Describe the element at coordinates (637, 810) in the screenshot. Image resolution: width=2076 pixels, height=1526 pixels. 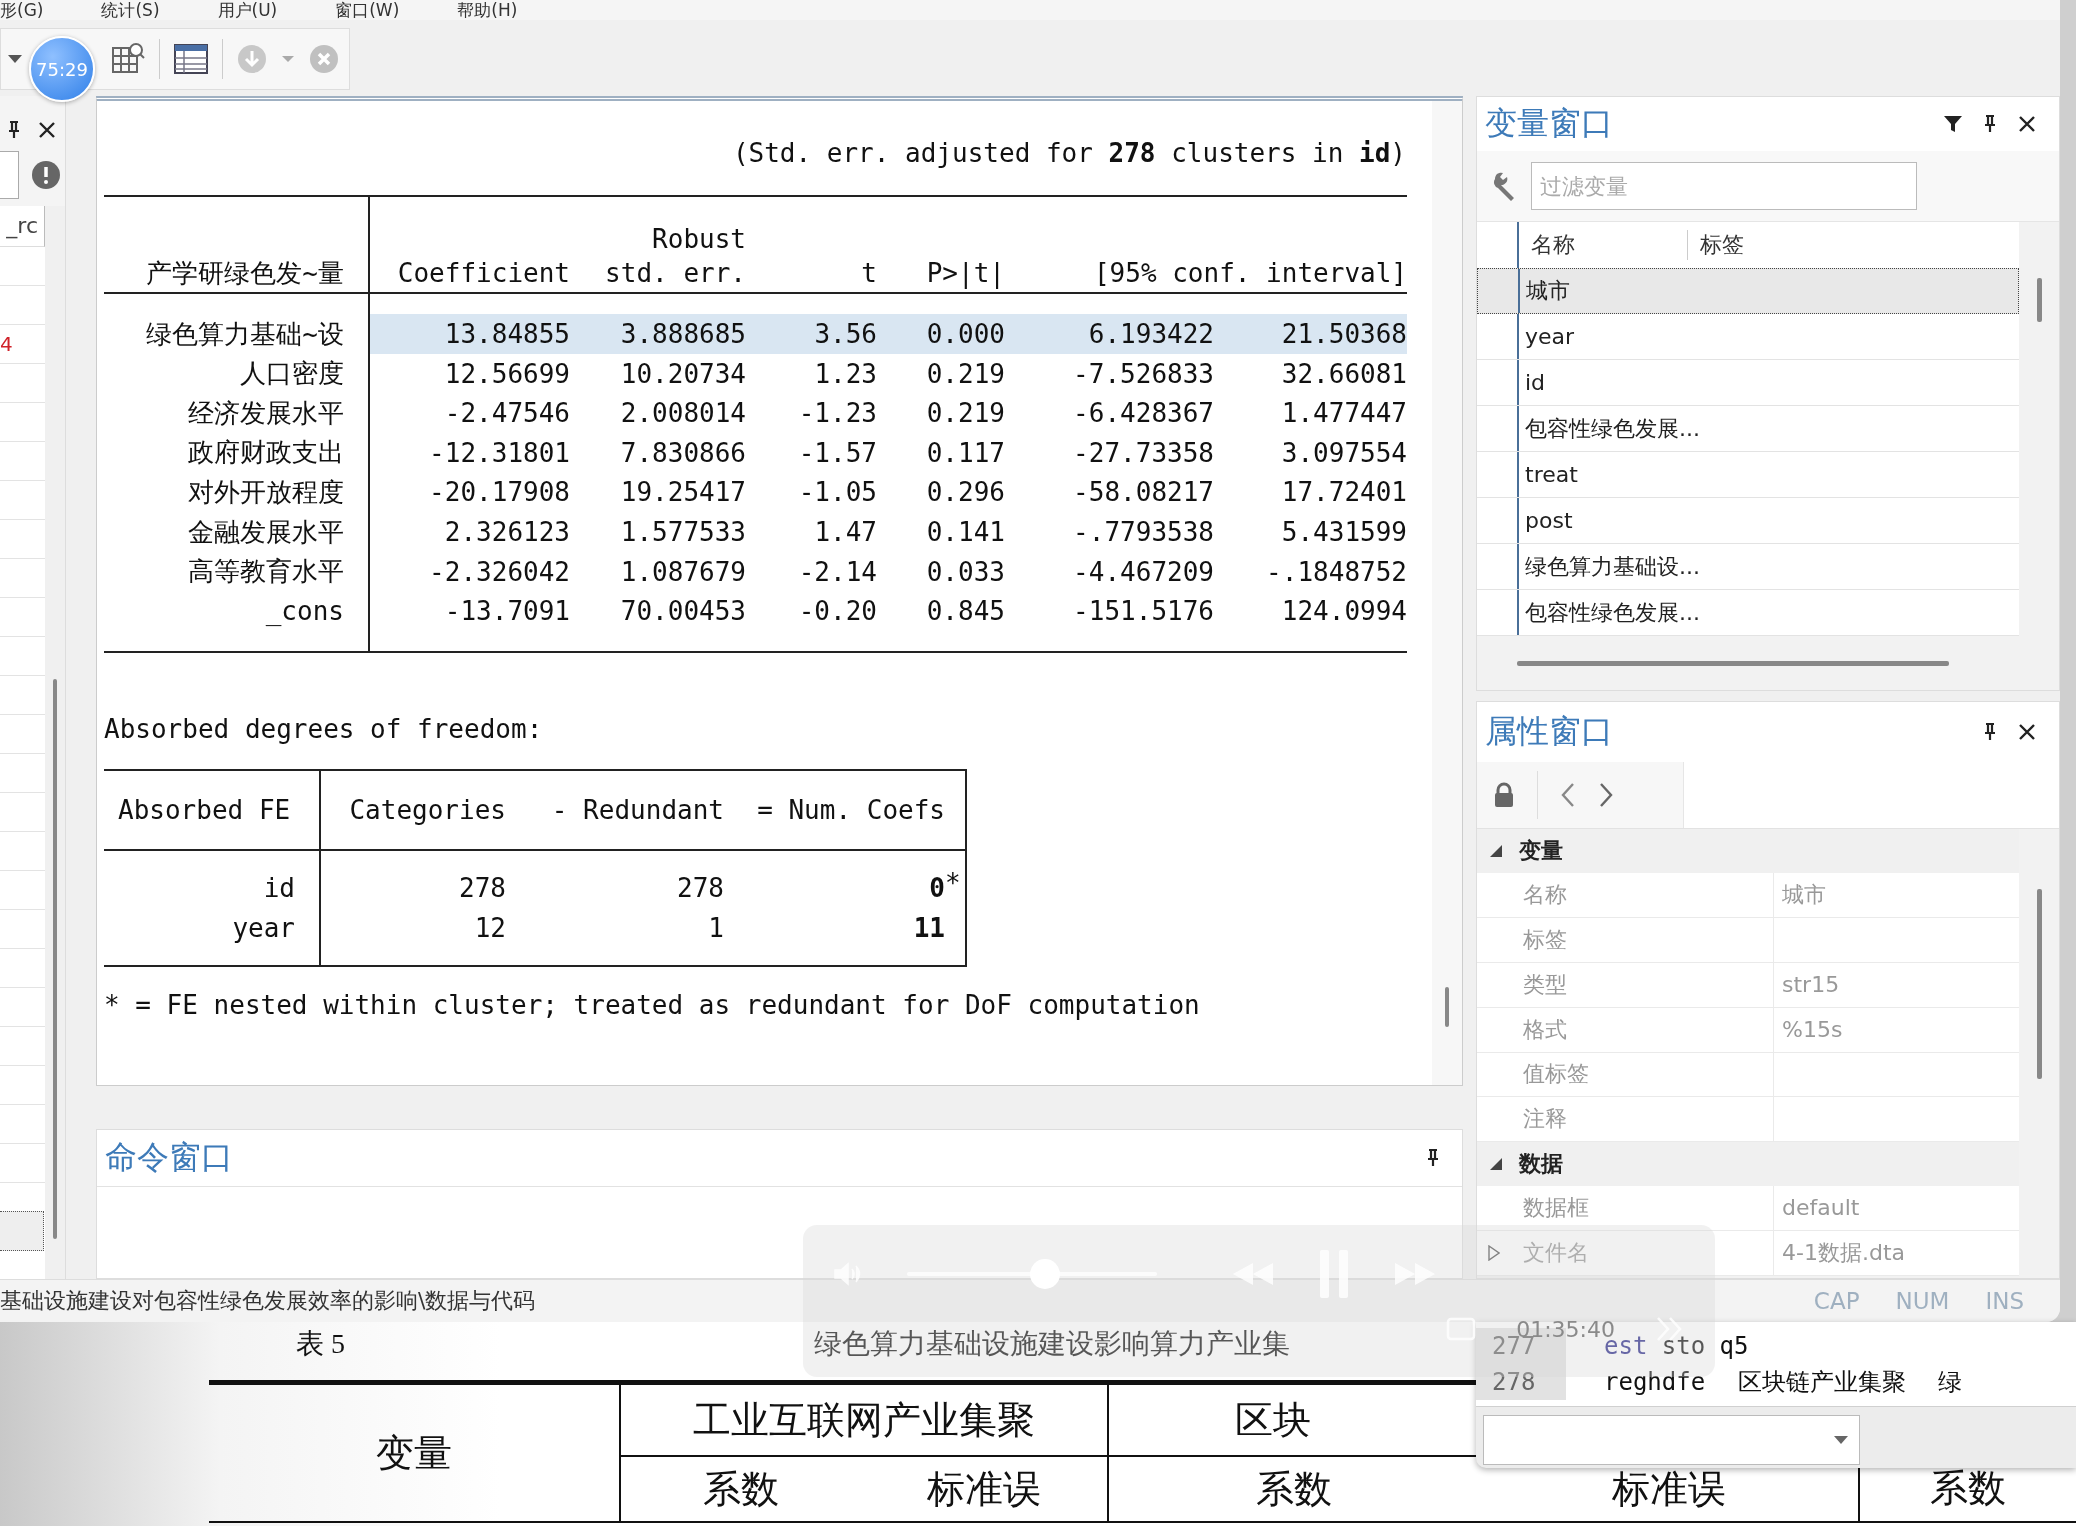
I see `column-header: - Redundant` at that location.